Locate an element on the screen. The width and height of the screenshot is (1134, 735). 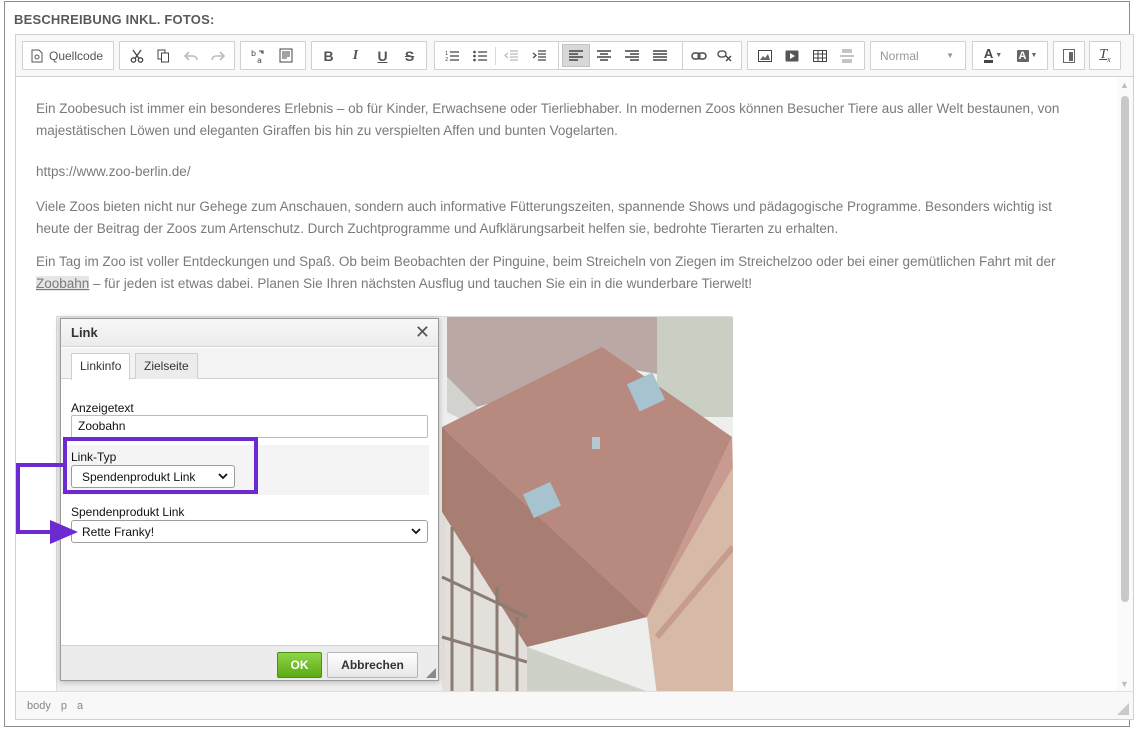
align-left-button is located at coordinates (576, 55).